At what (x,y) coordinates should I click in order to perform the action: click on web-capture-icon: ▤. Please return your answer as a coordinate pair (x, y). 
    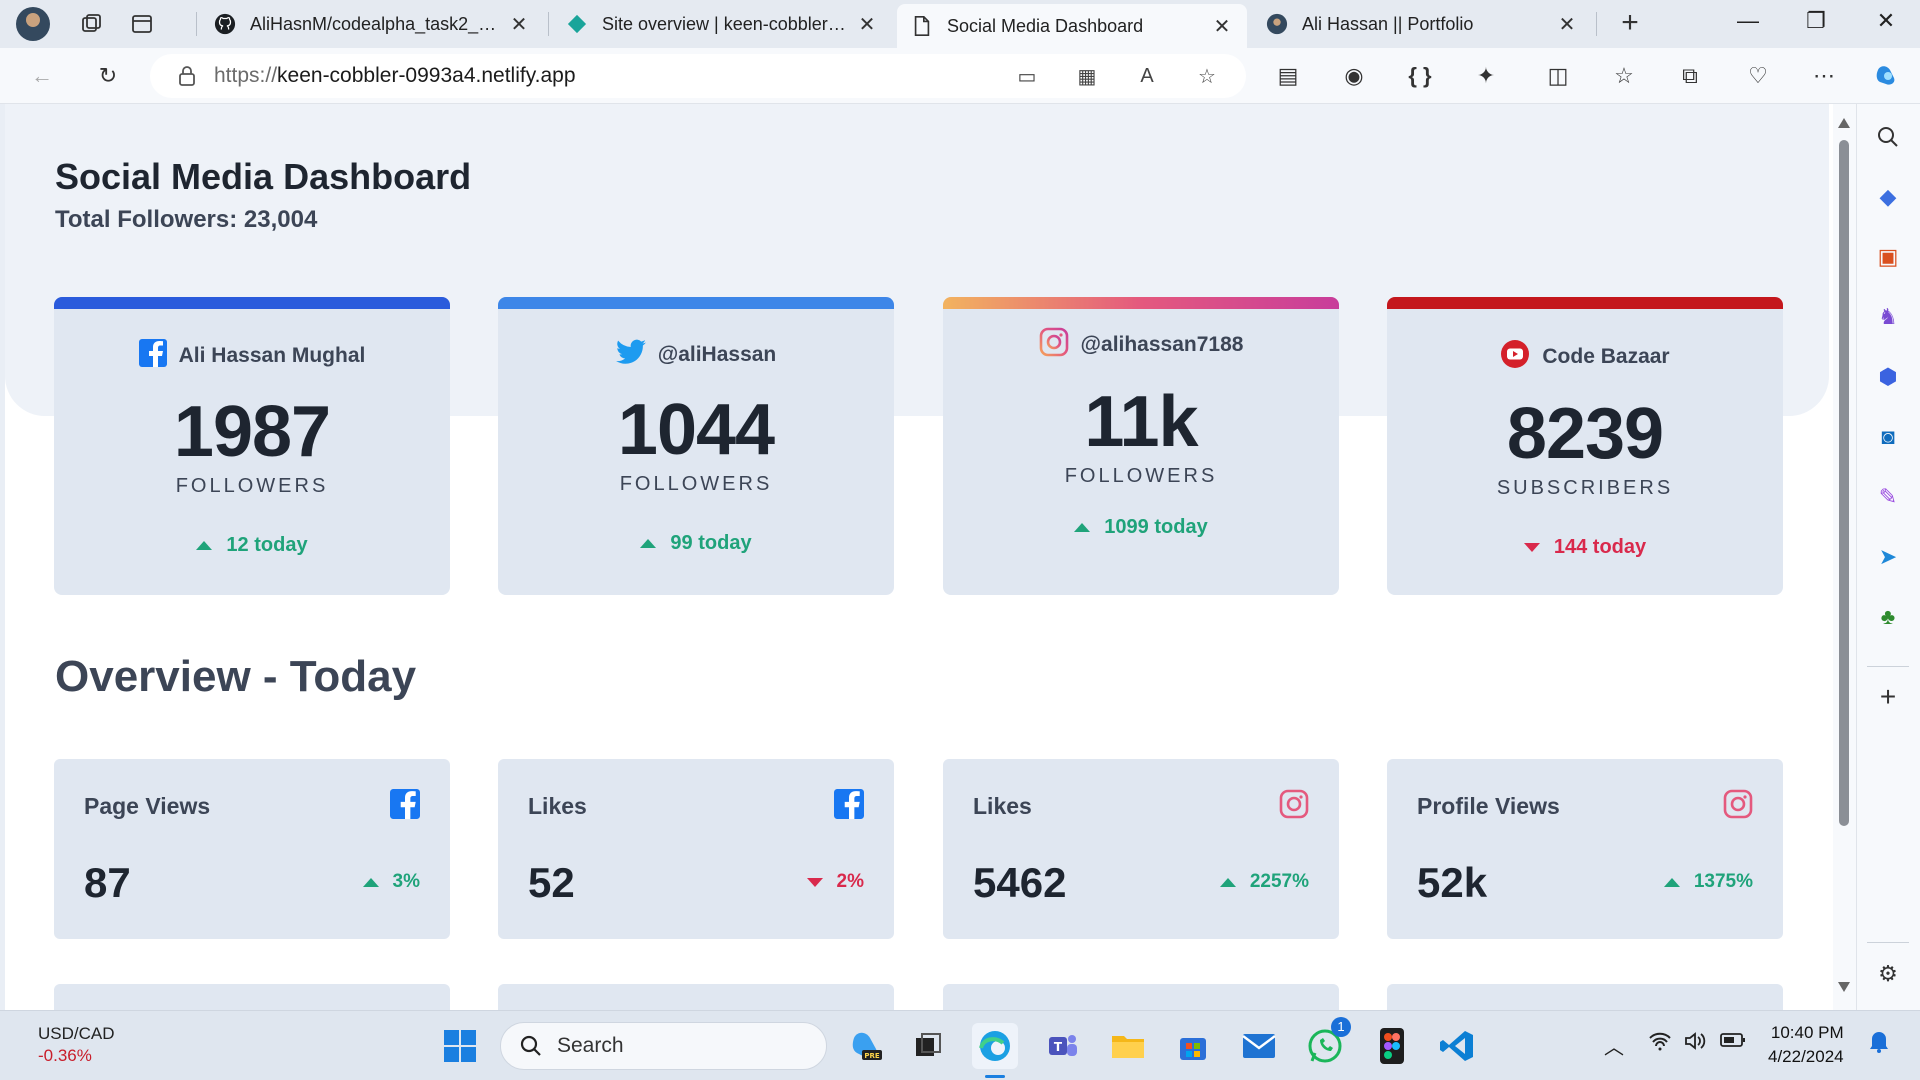
    Looking at the image, I should click on (1288, 76).